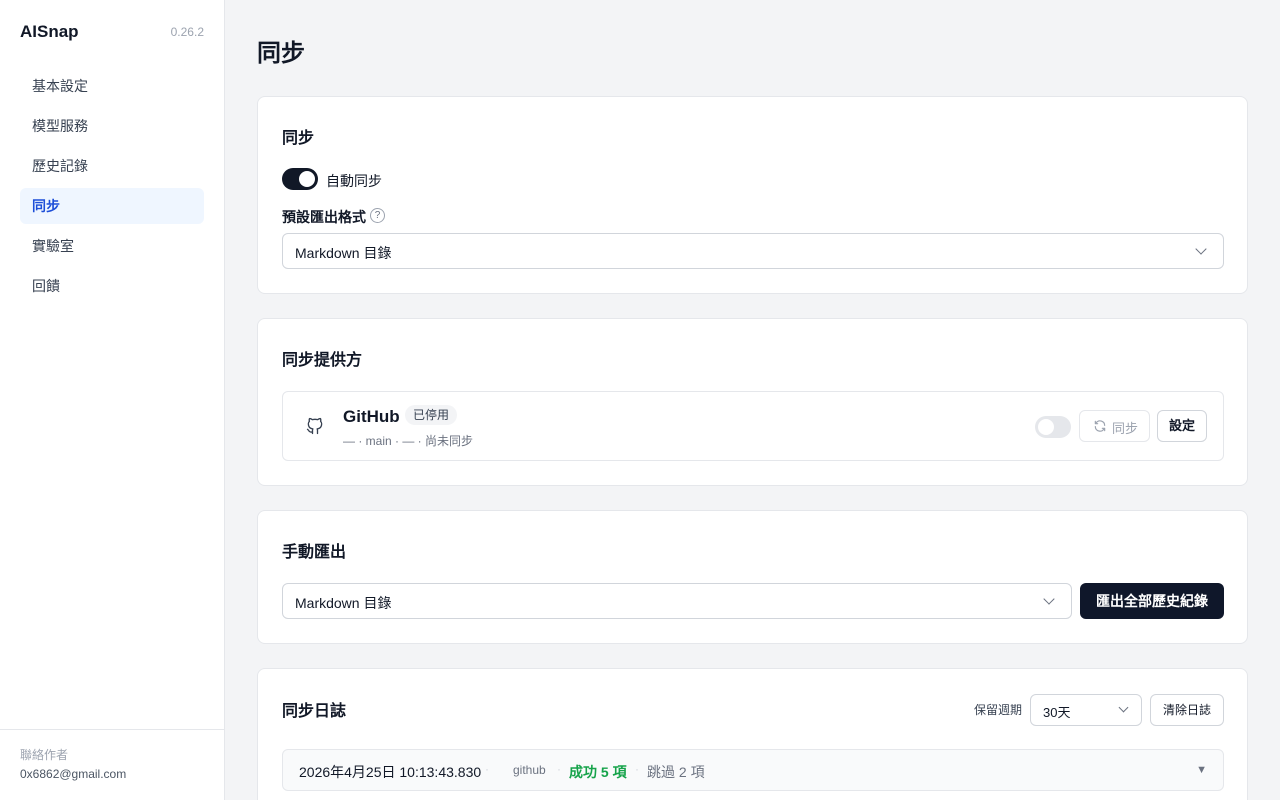 The image size is (1280, 800). I want to click on log-success-count: 成功 5 項, so click(598, 772).